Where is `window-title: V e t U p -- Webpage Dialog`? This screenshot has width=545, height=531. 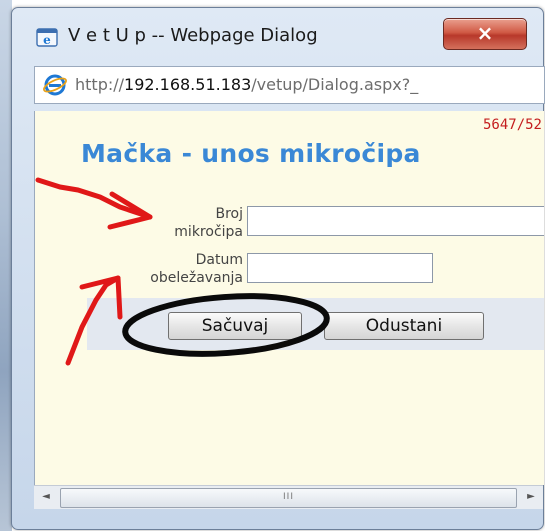
window-title: V e t U p -- Webpage Dialog is located at coordinates (193, 35).